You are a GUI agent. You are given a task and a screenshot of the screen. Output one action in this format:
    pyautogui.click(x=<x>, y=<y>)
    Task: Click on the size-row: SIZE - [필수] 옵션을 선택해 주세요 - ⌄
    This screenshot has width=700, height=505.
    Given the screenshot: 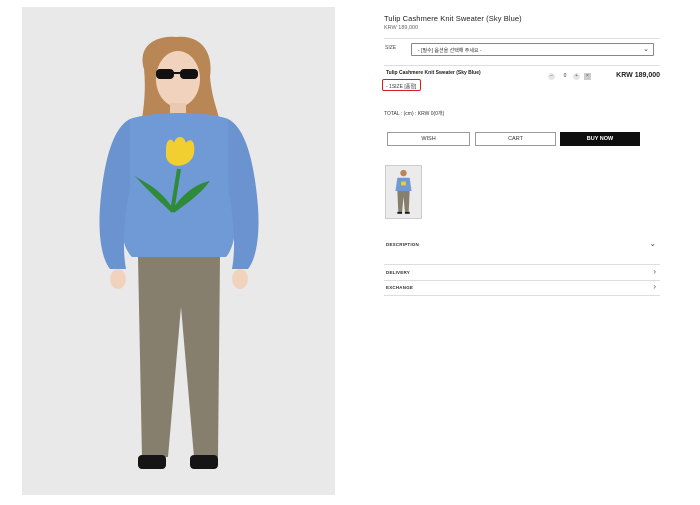 What is the action you would take?
    pyautogui.click(x=522, y=50)
    